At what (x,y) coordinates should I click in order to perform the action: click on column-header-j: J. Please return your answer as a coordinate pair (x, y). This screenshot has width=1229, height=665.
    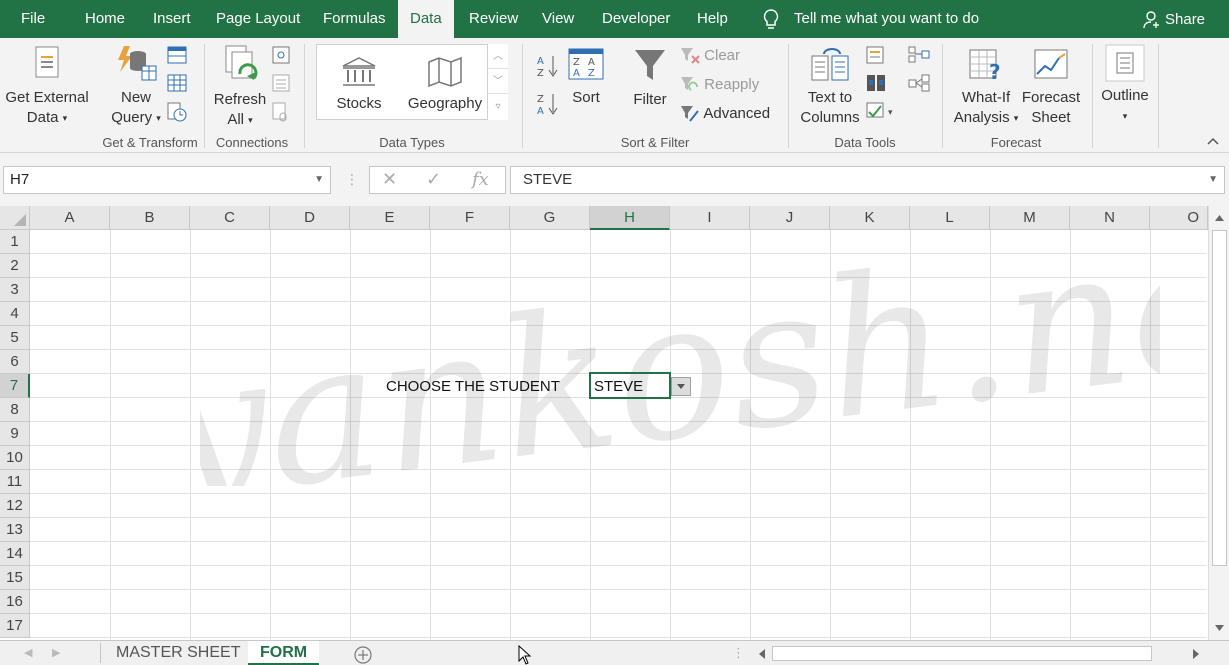
    Looking at the image, I should click on (790, 218).